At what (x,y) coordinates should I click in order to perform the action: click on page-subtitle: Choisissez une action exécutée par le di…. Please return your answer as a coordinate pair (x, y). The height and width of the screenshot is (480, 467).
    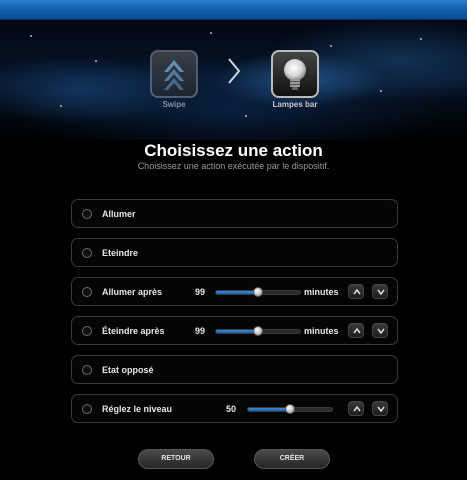
    Looking at the image, I should click on (233, 166).